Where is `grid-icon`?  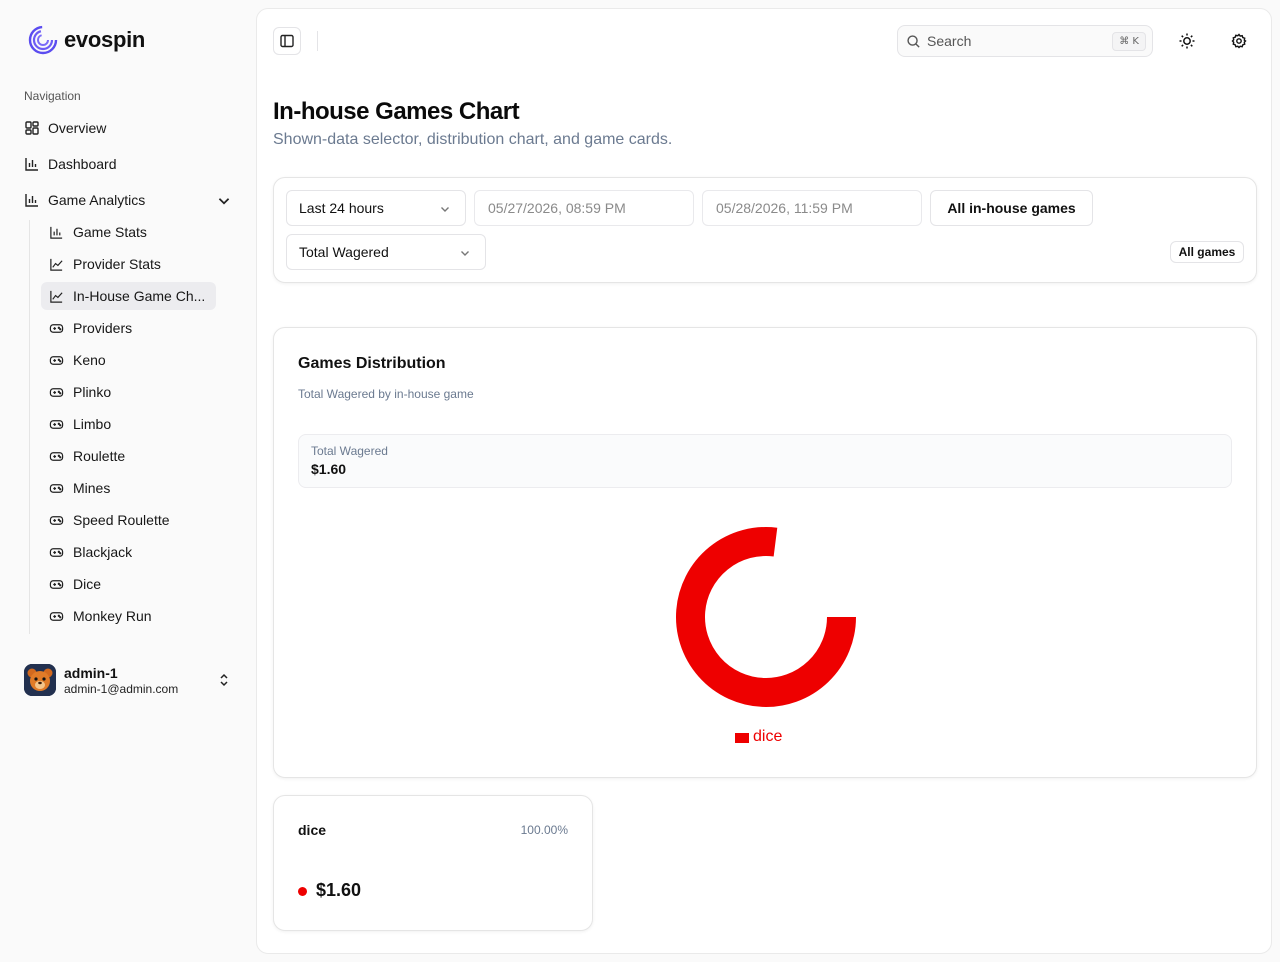 grid-icon is located at coordinates (32, 128).